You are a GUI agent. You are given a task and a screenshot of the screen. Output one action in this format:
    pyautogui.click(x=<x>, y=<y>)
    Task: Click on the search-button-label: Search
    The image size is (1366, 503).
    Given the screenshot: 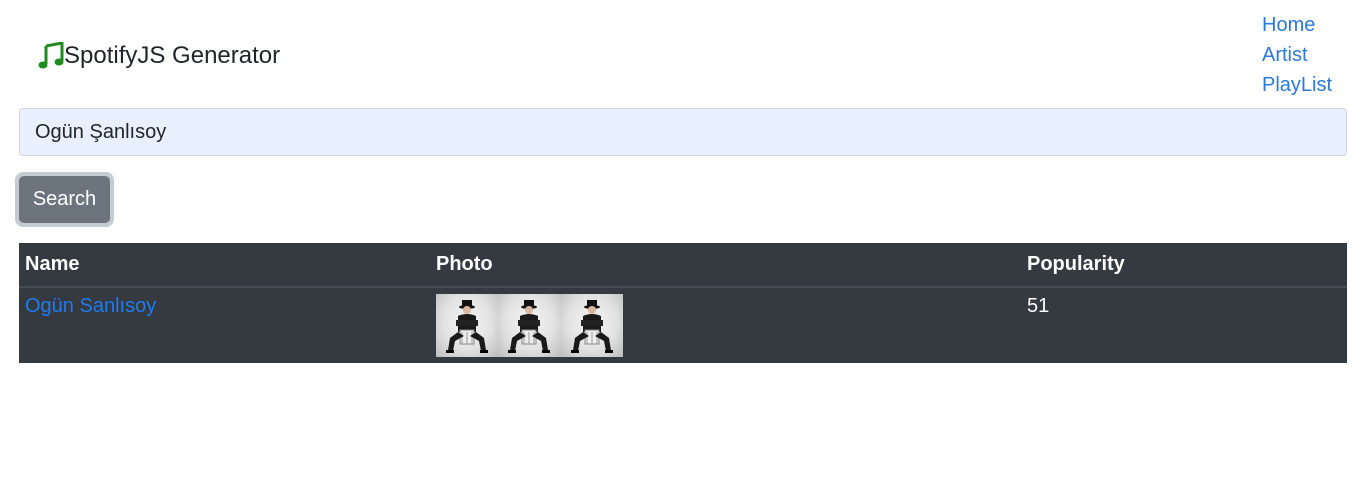 What is the action you would take?
    pyautogui.click(x=64, y=199)
    